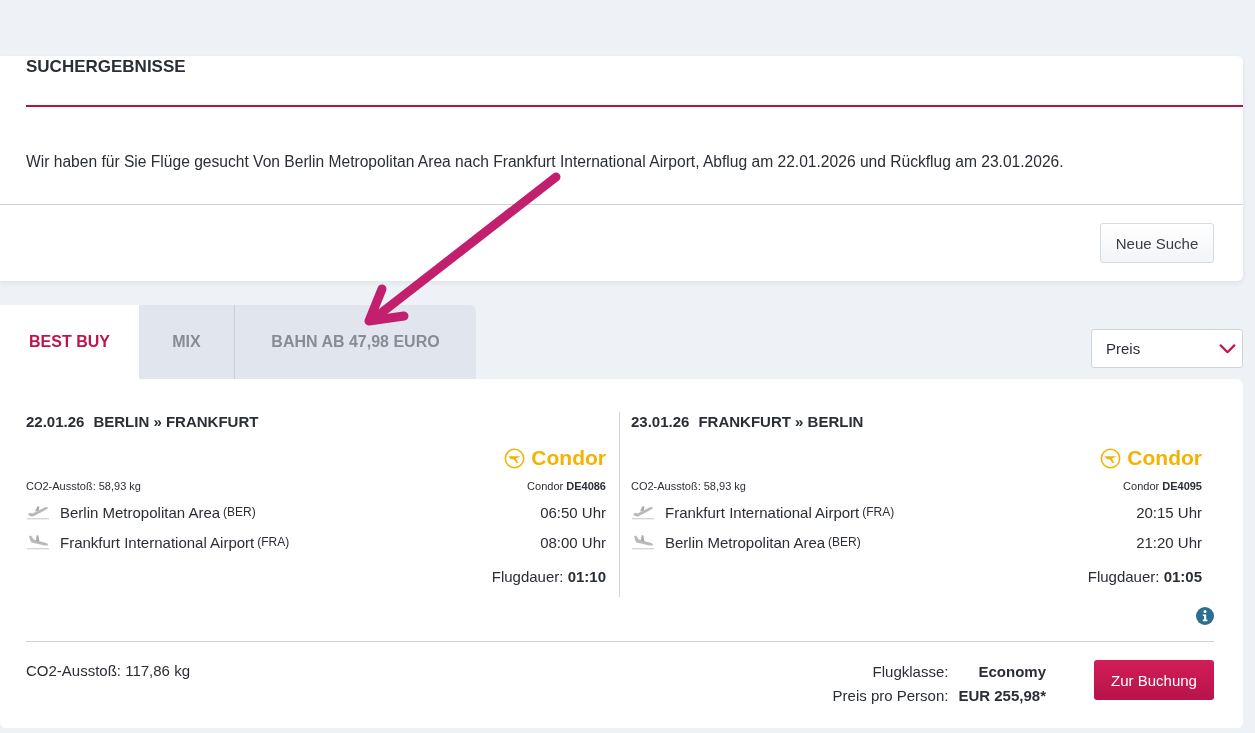  Describe the element at coordinates (910, 672) in the screenshot. I see `detail-label: Flugklasse:` at that location.